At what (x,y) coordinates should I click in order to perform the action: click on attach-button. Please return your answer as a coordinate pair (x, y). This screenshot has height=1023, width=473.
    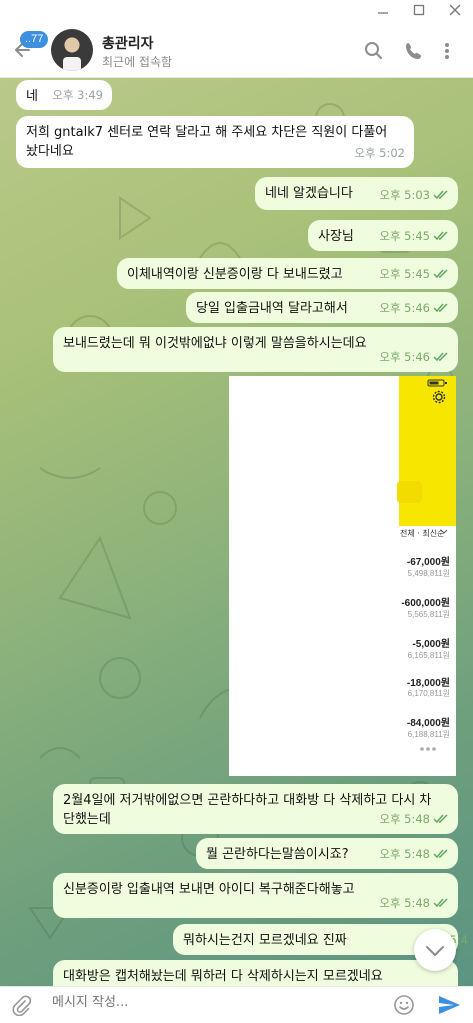
    Looking at the image, I should click on (21, 1005).